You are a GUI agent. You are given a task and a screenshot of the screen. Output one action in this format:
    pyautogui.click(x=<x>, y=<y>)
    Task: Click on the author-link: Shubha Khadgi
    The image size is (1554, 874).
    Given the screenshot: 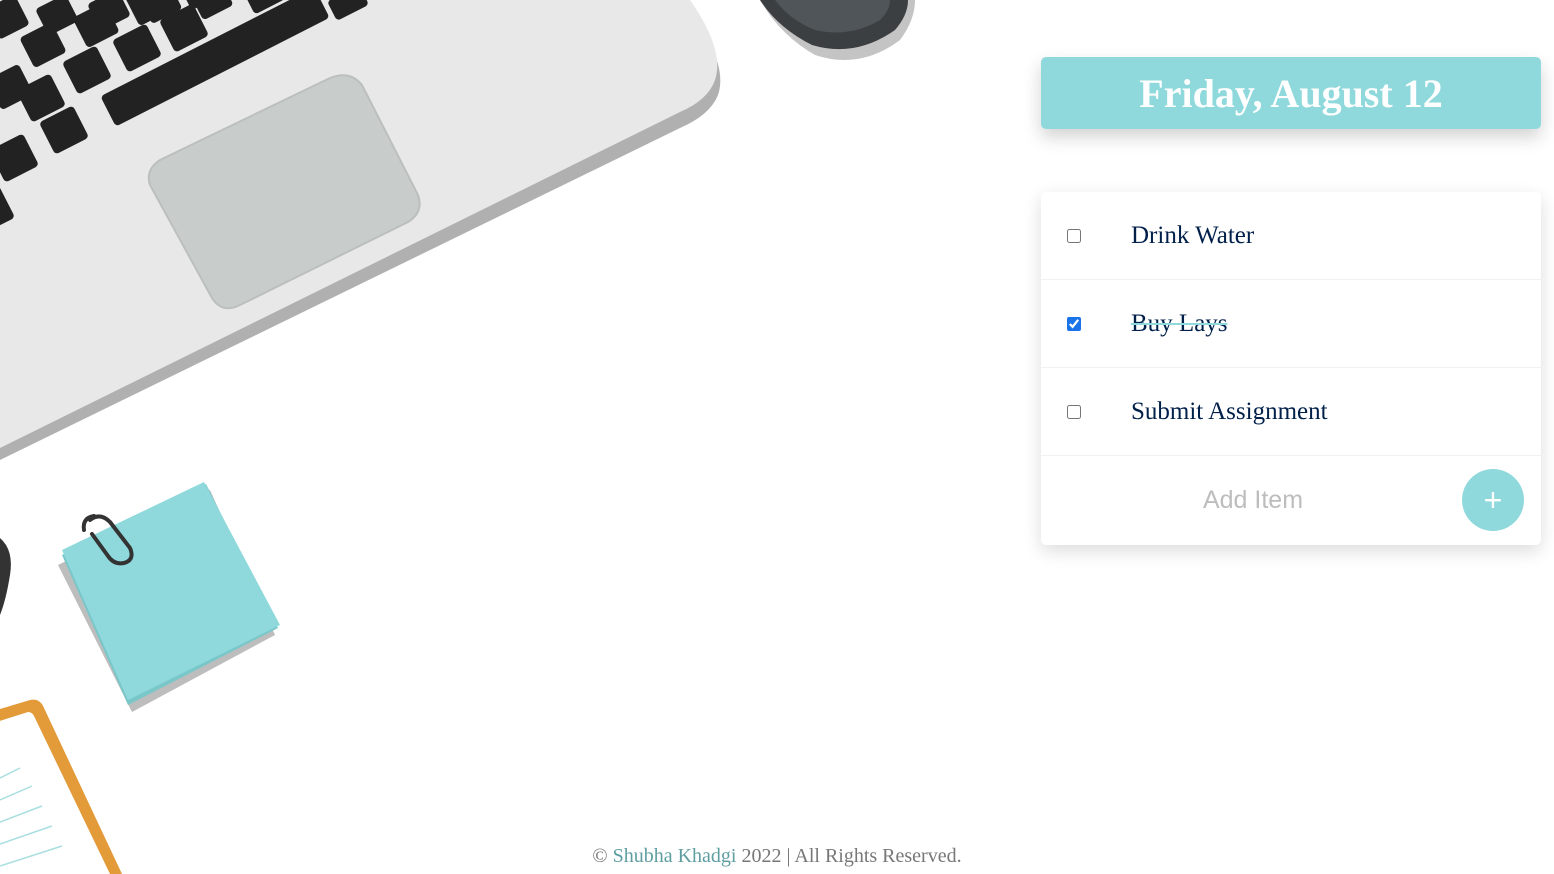 What is the action you would take?
    pyautogui.click(x=675, y=856)
    